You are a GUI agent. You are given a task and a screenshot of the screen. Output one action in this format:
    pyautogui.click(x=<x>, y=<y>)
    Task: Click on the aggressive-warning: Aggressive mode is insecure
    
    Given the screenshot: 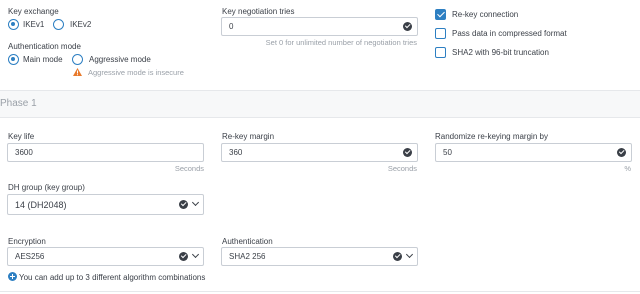 What is the action you would take?
    pyautogui.click(x=136, y=72)
    